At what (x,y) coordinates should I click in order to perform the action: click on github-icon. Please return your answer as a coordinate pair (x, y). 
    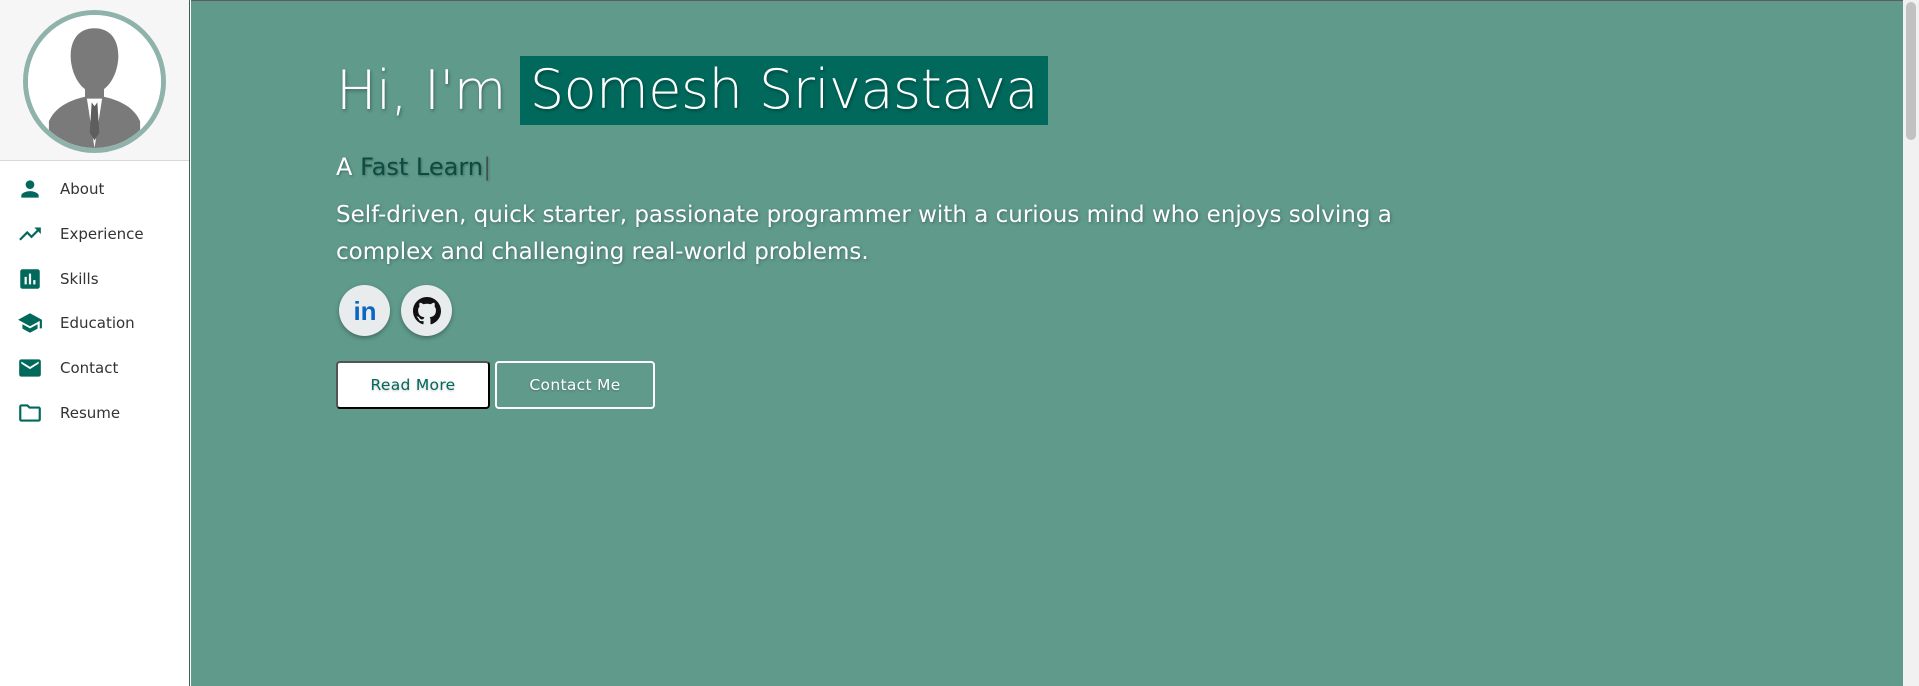
    Looking at the image, I should click on (426, 310).